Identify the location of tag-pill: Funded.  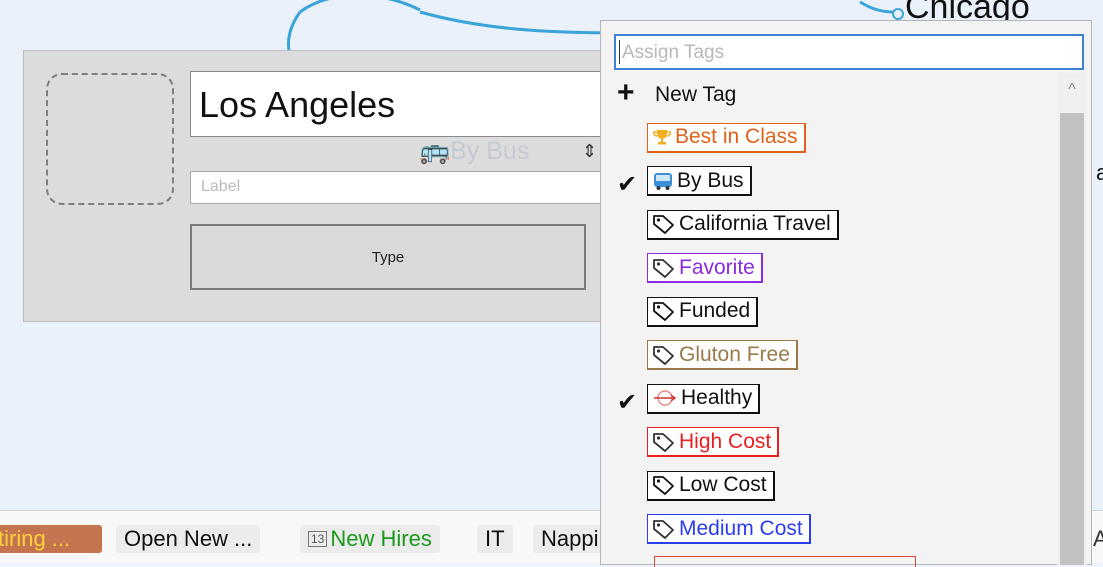
(703, 311).